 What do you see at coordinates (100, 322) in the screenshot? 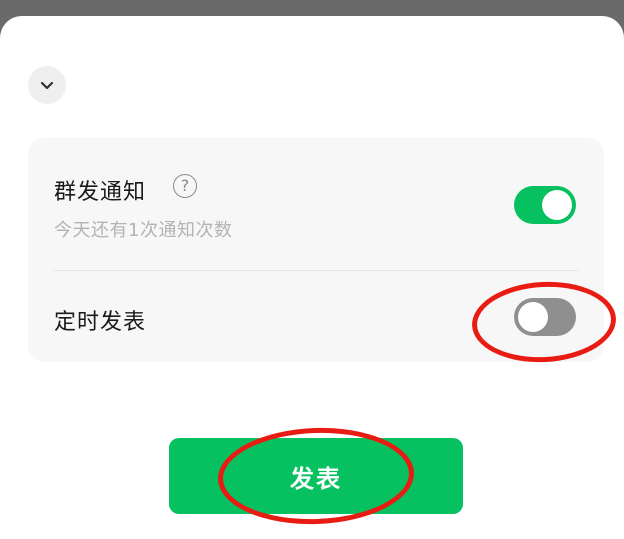
I see `scheduled-post-title: 定时发表` at bounding box center [100, 322].